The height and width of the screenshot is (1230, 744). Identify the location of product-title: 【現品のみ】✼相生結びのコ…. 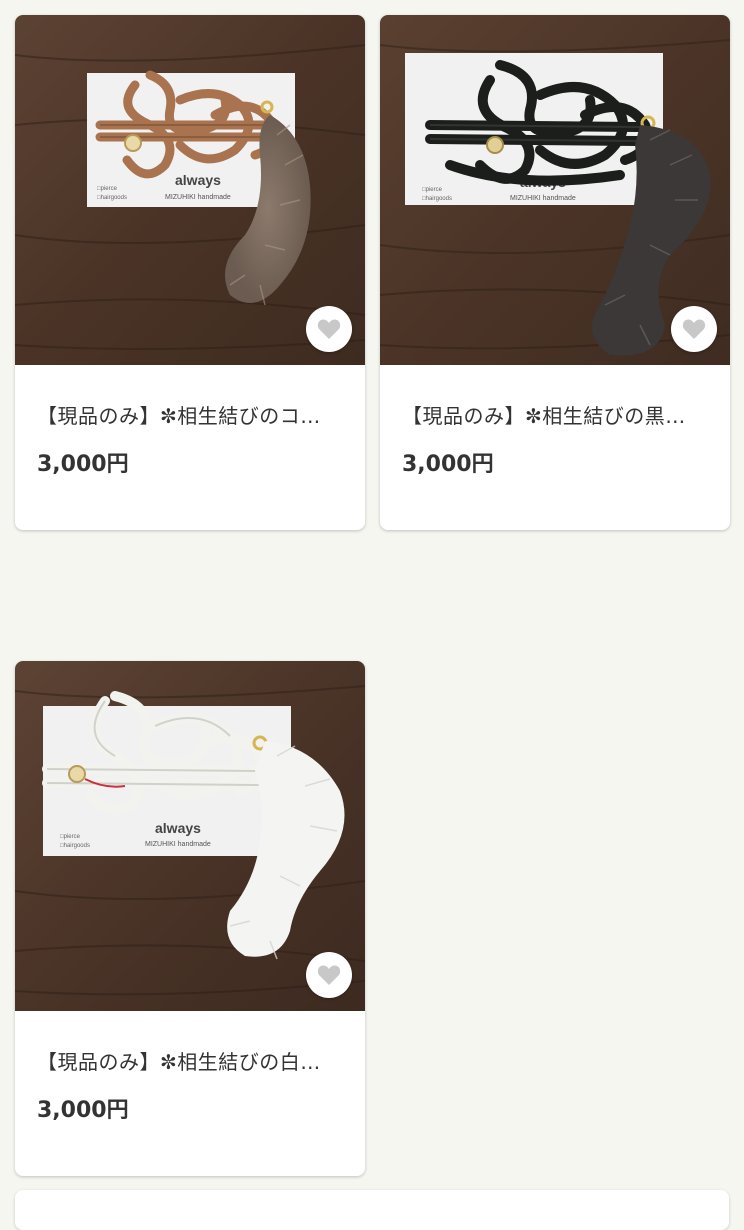
(190, 414).